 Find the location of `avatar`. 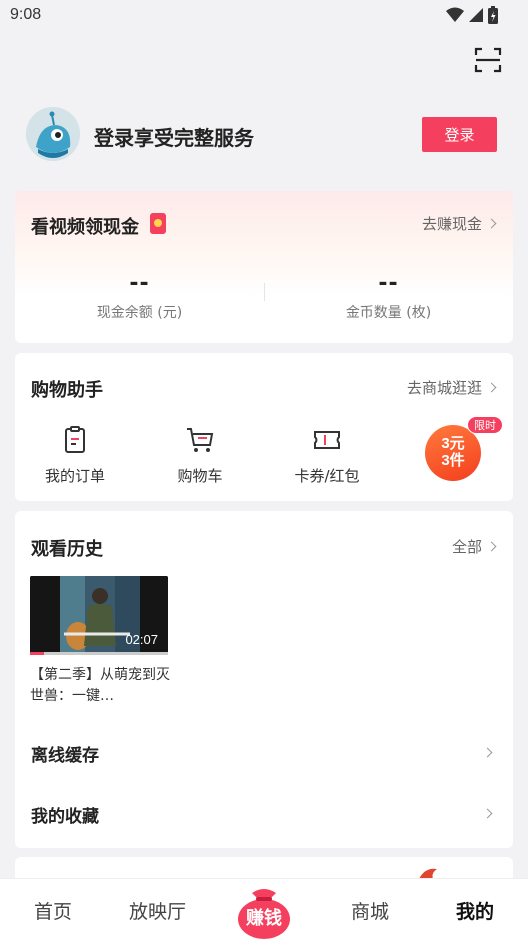

avatar is located at coordinates (53, 134).